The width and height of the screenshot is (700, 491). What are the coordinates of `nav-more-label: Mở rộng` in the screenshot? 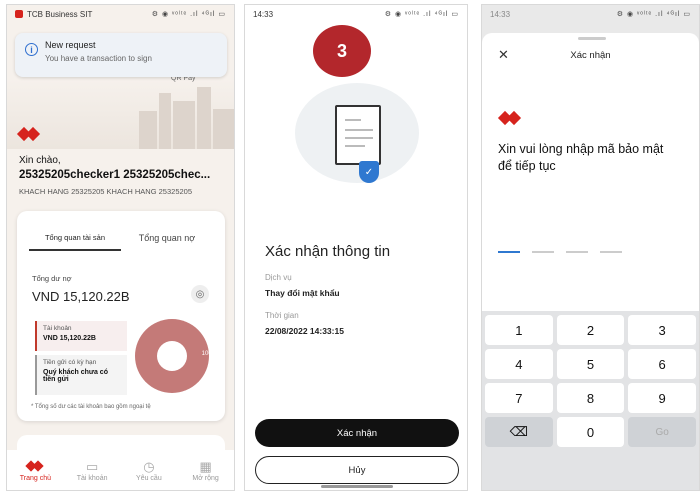 It's located at (205, 478).